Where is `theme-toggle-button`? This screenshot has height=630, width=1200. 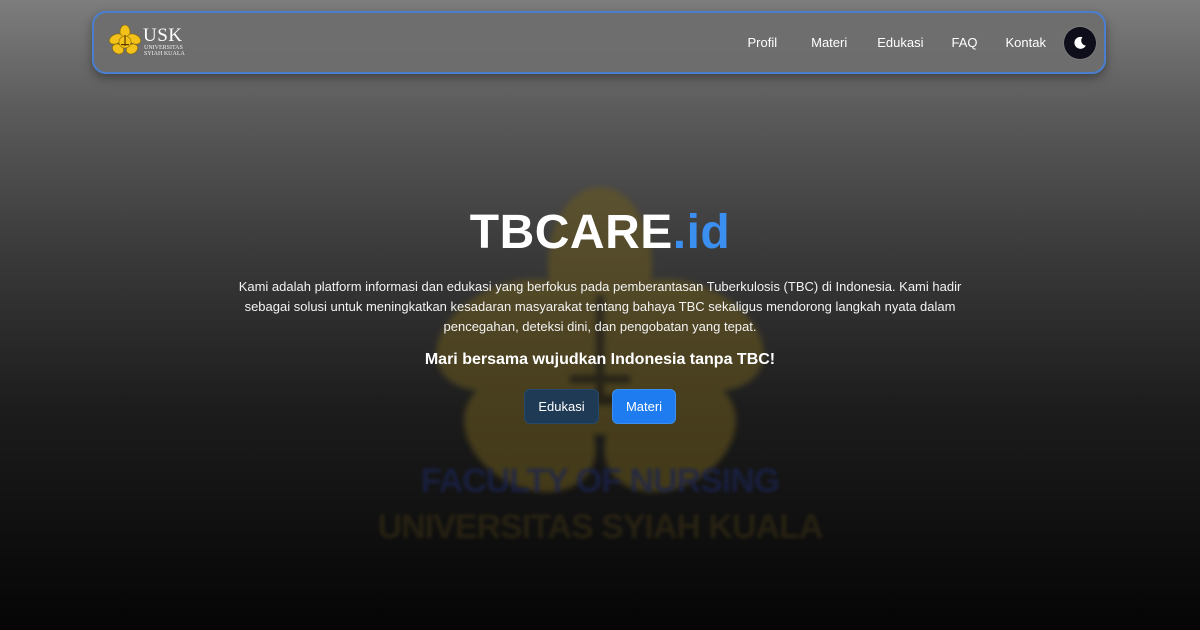 theme-toggle-button is located at coordinates (1080, 43).